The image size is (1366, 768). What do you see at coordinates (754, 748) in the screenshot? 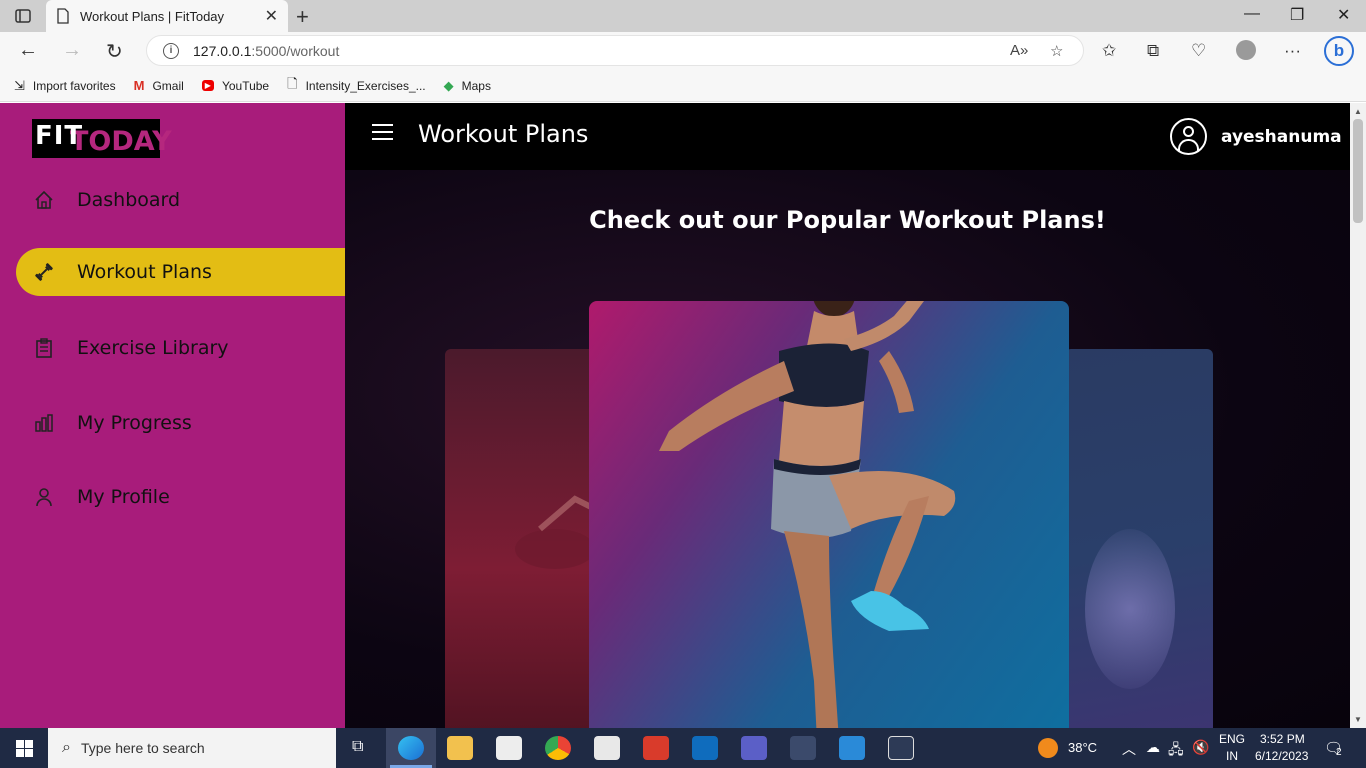
I see `teams-icon` at bounding box center [754, 748].